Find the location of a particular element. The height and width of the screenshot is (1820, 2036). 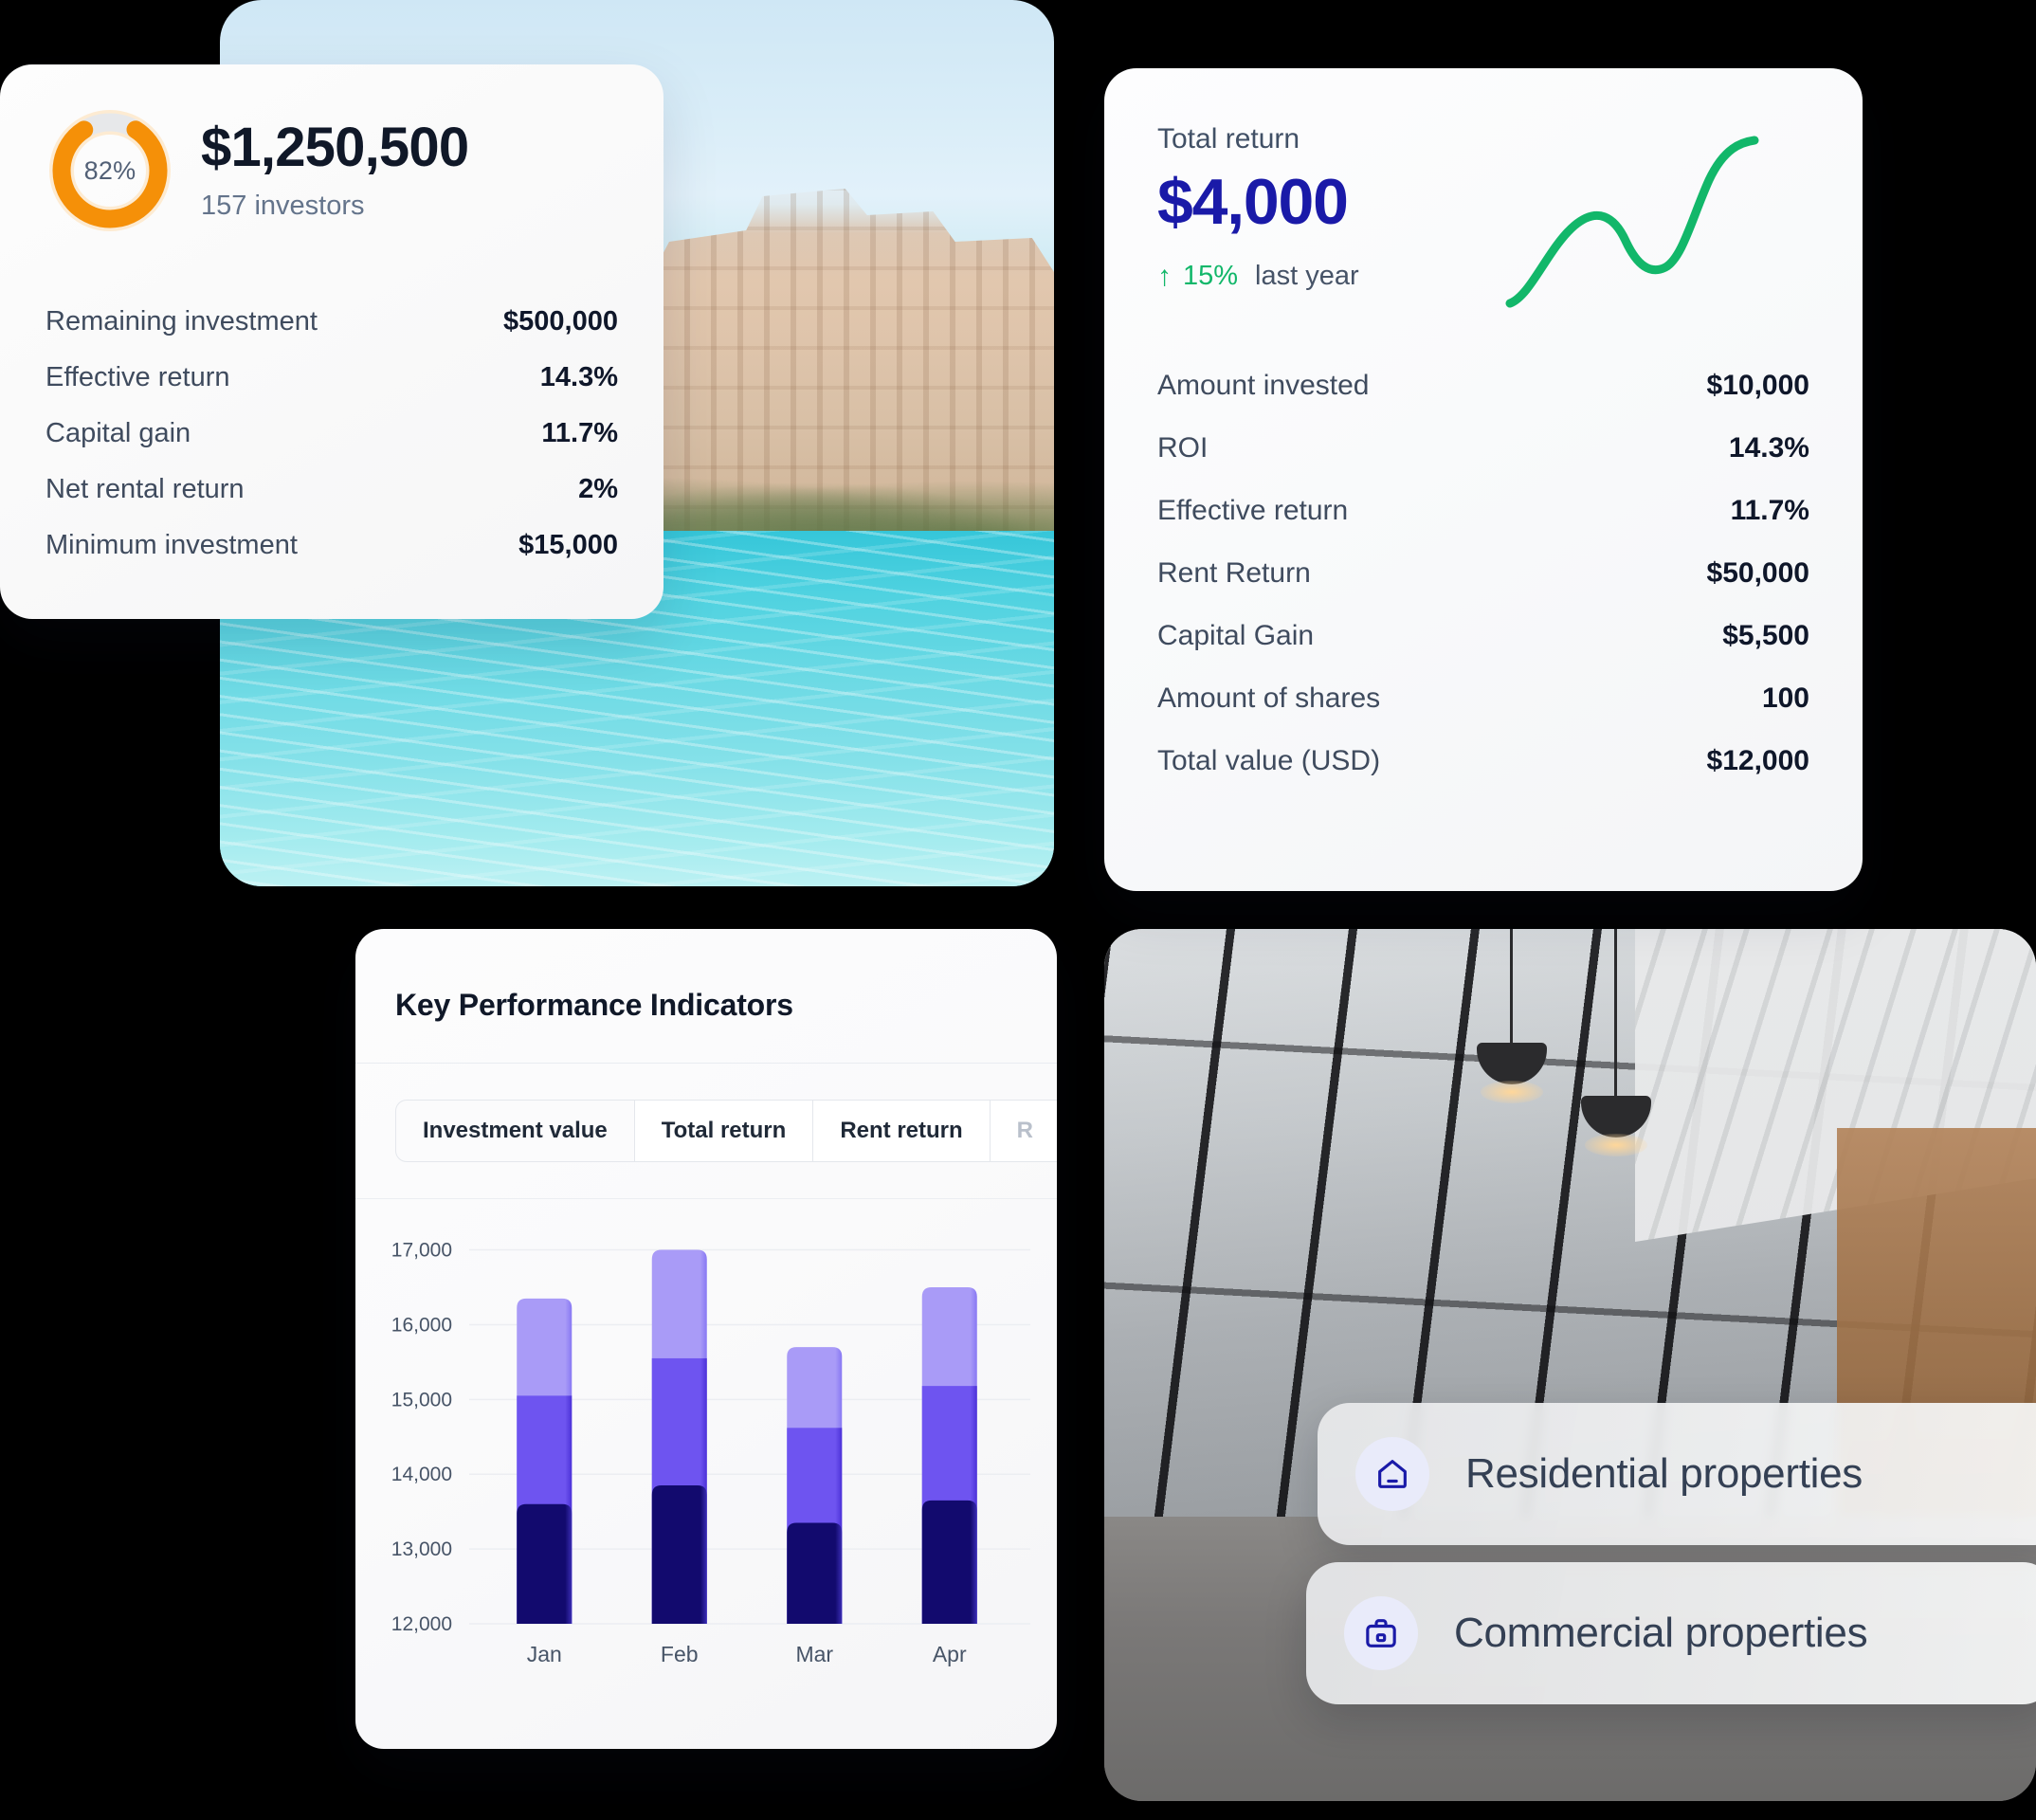

table-row: Amount of shares 100 is located at coordinates (1483, 698).